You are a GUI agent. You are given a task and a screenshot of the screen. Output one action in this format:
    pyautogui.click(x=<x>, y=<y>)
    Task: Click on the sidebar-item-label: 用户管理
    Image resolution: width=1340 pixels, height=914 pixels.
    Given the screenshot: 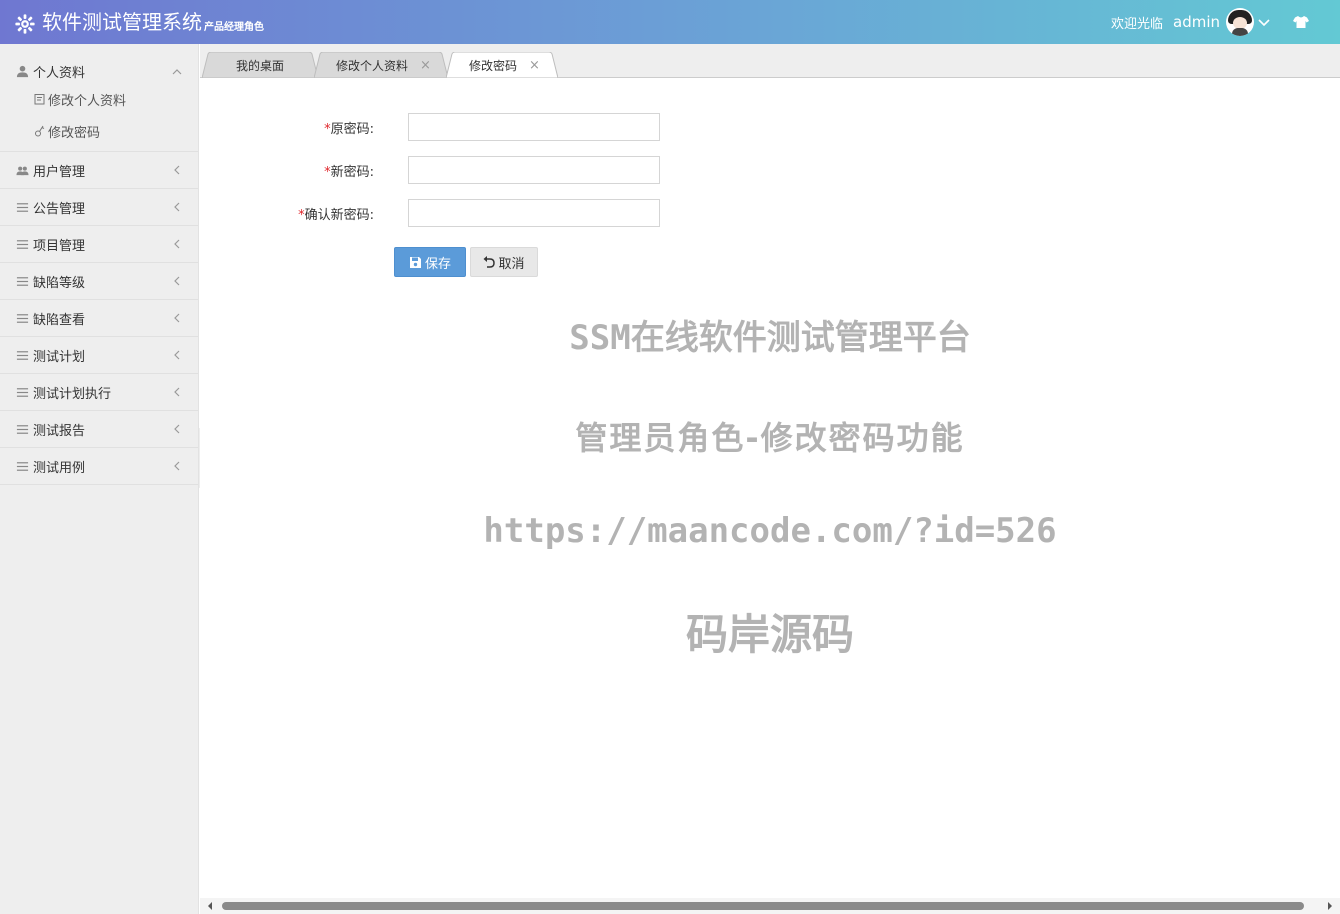 What is the action you would take?
    pyautogui.click(x=59, y=172)
    